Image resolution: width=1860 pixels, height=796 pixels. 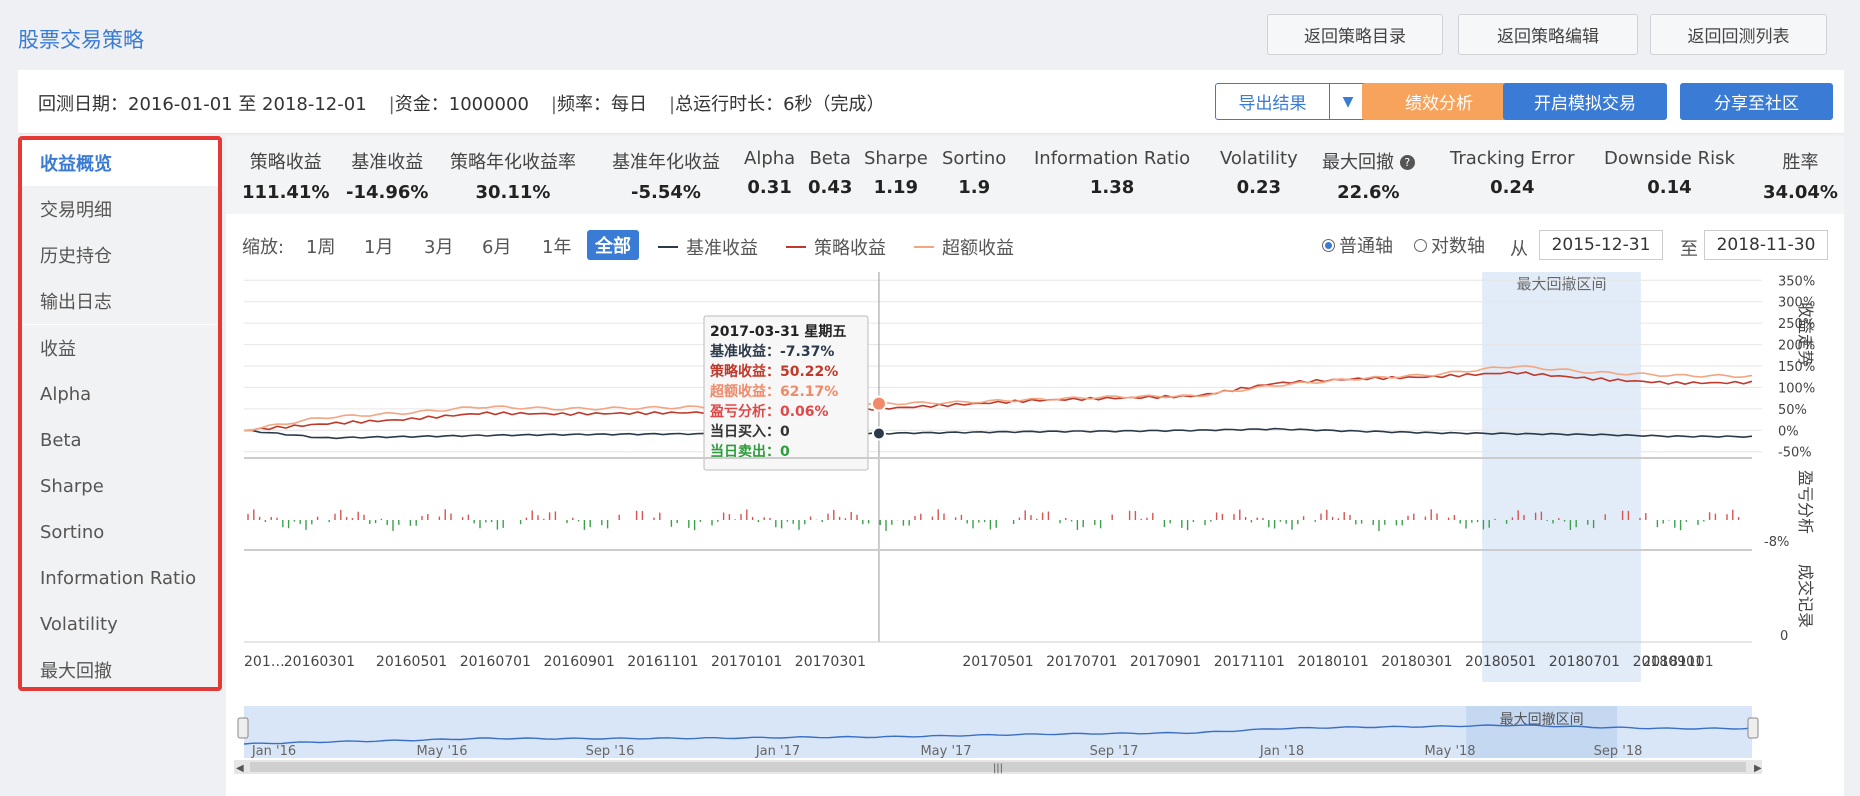 I want to click on y-tick-label: -50%, so click(x=1795, y=453).